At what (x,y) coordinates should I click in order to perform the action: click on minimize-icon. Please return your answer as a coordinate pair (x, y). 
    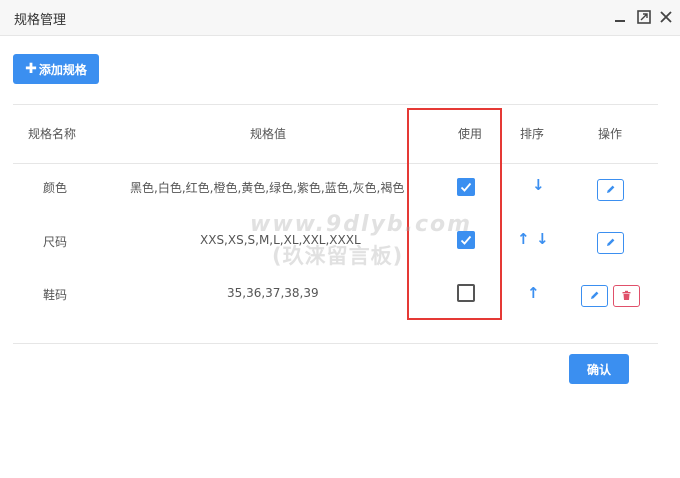
    Looking at the image, I should click on (620, 17).